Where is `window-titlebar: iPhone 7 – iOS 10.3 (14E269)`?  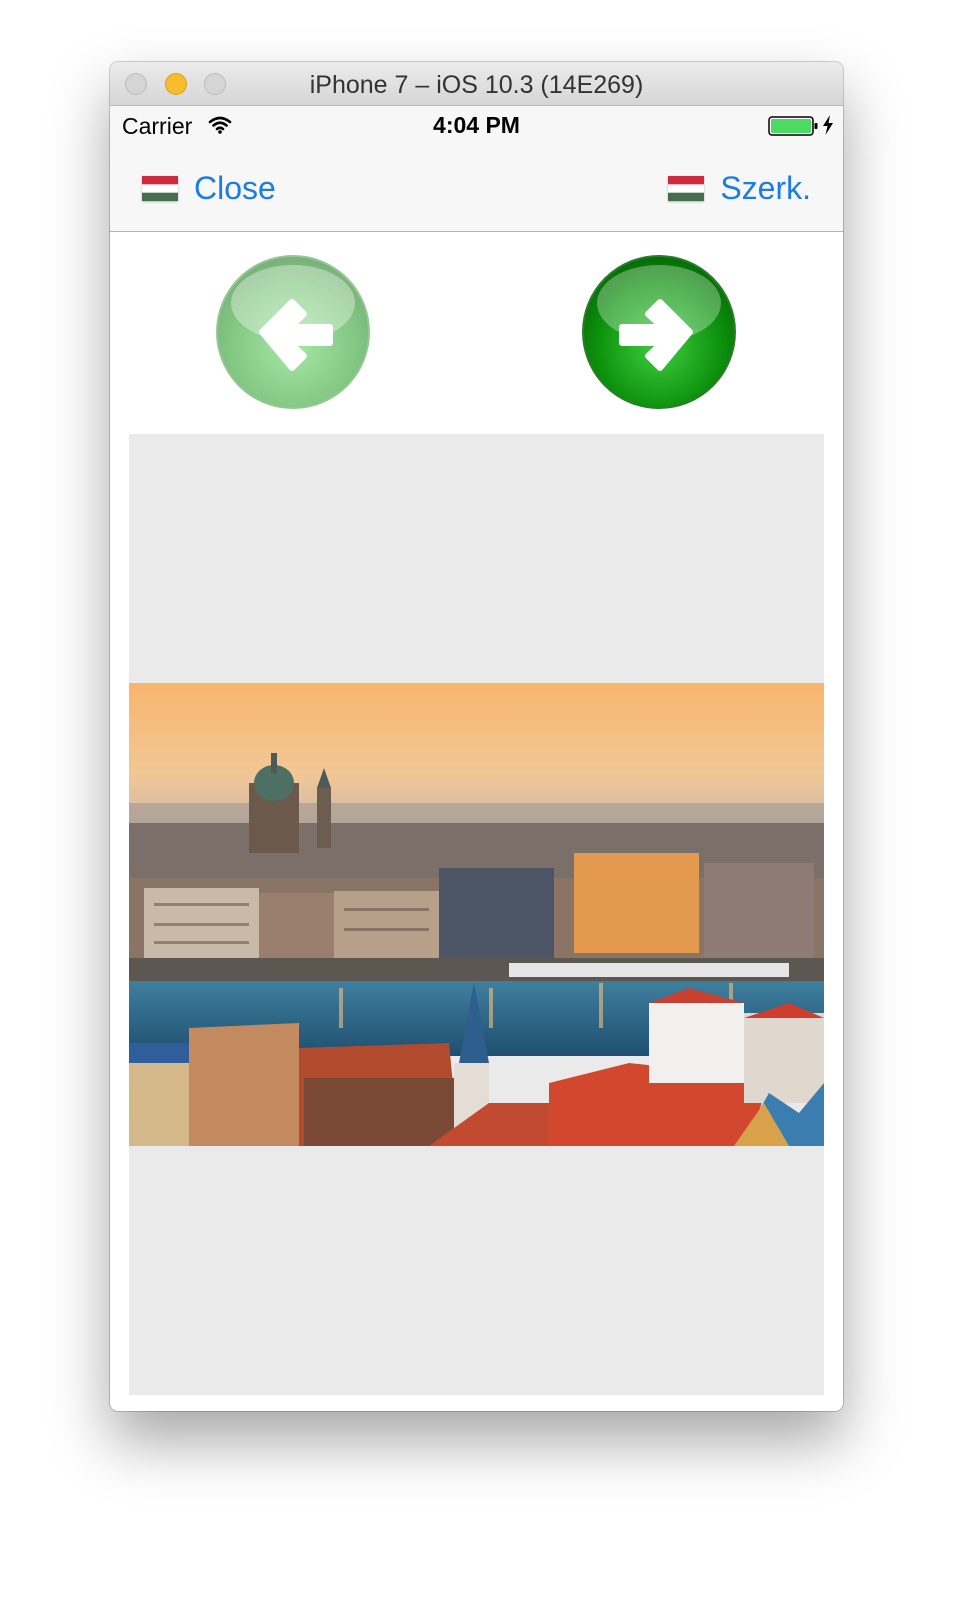 window-titlebar: iPhone 7 – iOS 10.3 (14E269) is located at coordinates (476, 84).